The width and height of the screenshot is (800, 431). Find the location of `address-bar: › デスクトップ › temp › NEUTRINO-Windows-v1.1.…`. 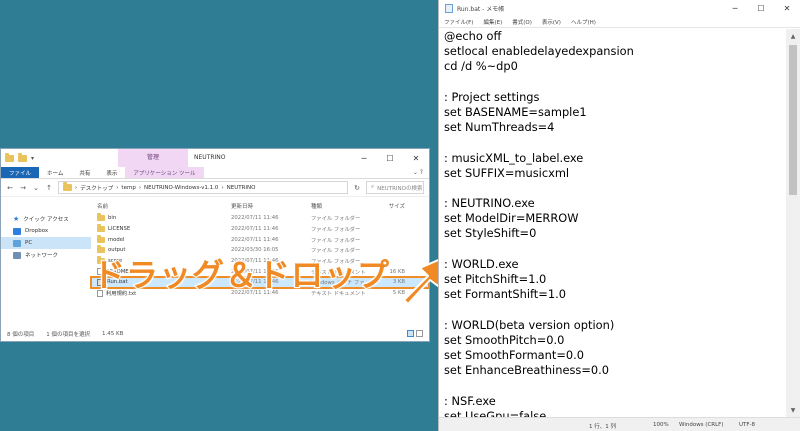

address-bar: › デスクトップ › temp › NEUTRINO-Windows-v1.1.… is located at coordinates (203, 187).